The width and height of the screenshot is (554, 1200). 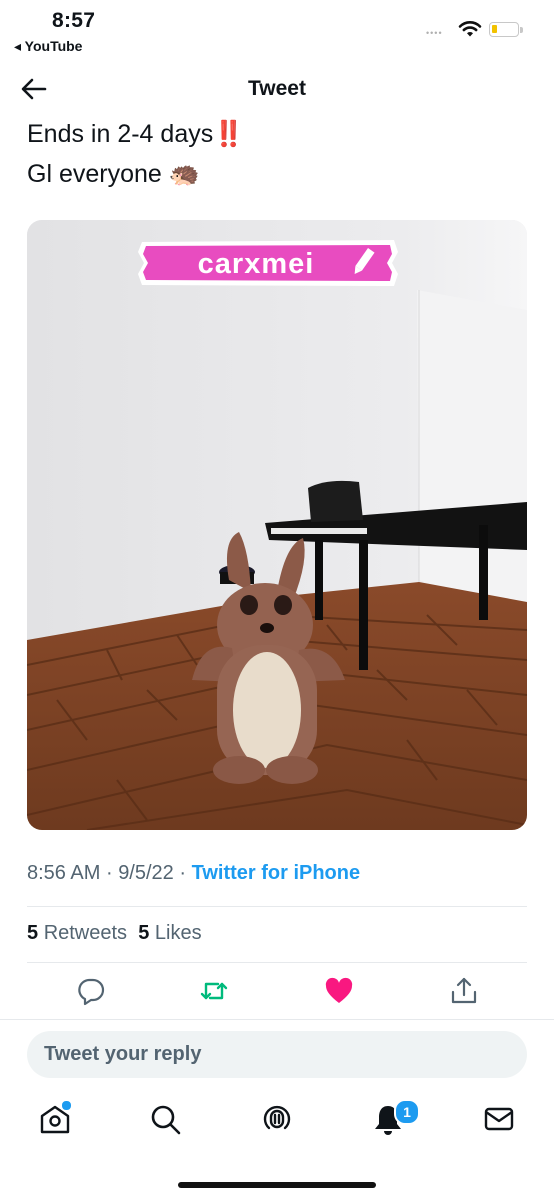 I want to click on hedgehog-emoji: 🦔, so click(x=184, y=174).